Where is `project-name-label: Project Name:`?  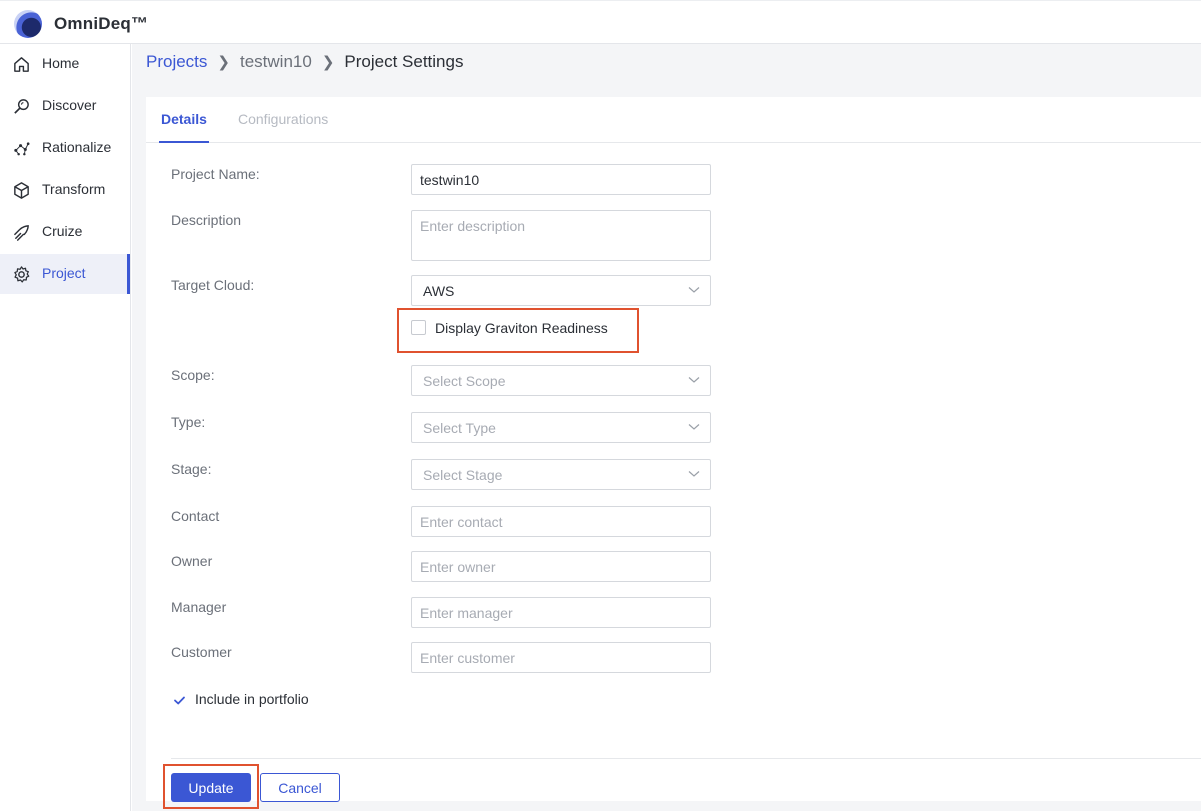 project-name-label: Project Name: is located at coordinates (215, 174).